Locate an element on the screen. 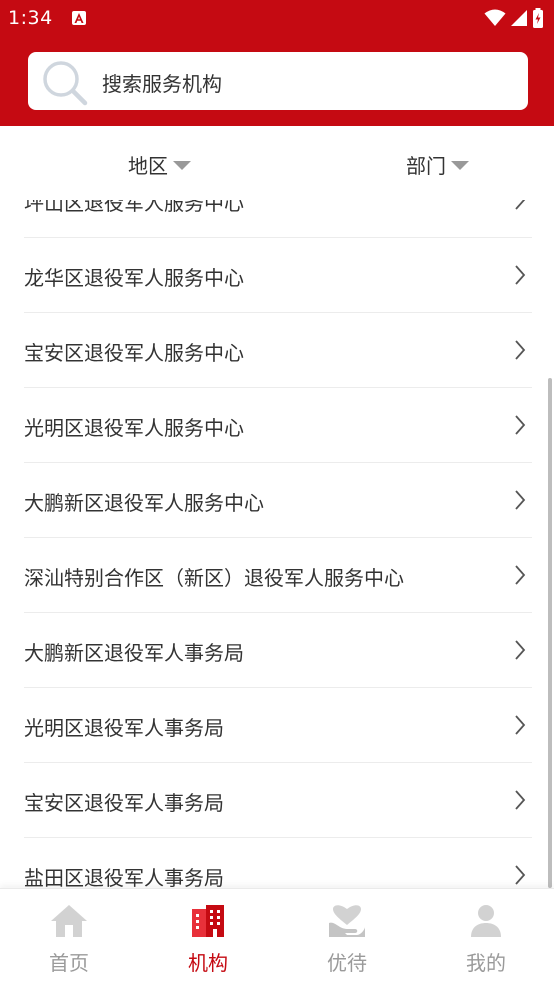 The height and width of the screenshot is (986, 554). list-item-label: 光明区退役军人服务中心 is located at coordinates (134, 428).